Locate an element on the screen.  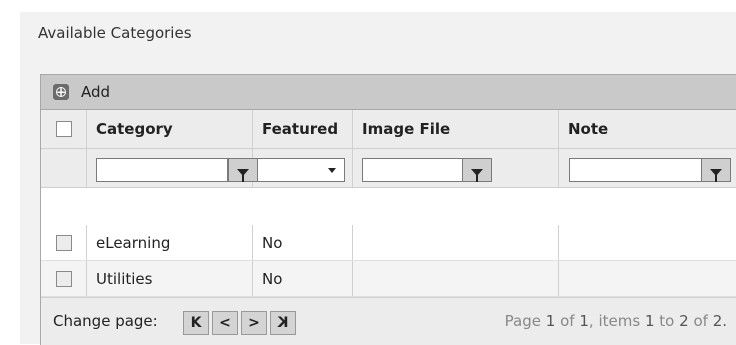
image-file-filter-button is located at coordinates (477, 170).